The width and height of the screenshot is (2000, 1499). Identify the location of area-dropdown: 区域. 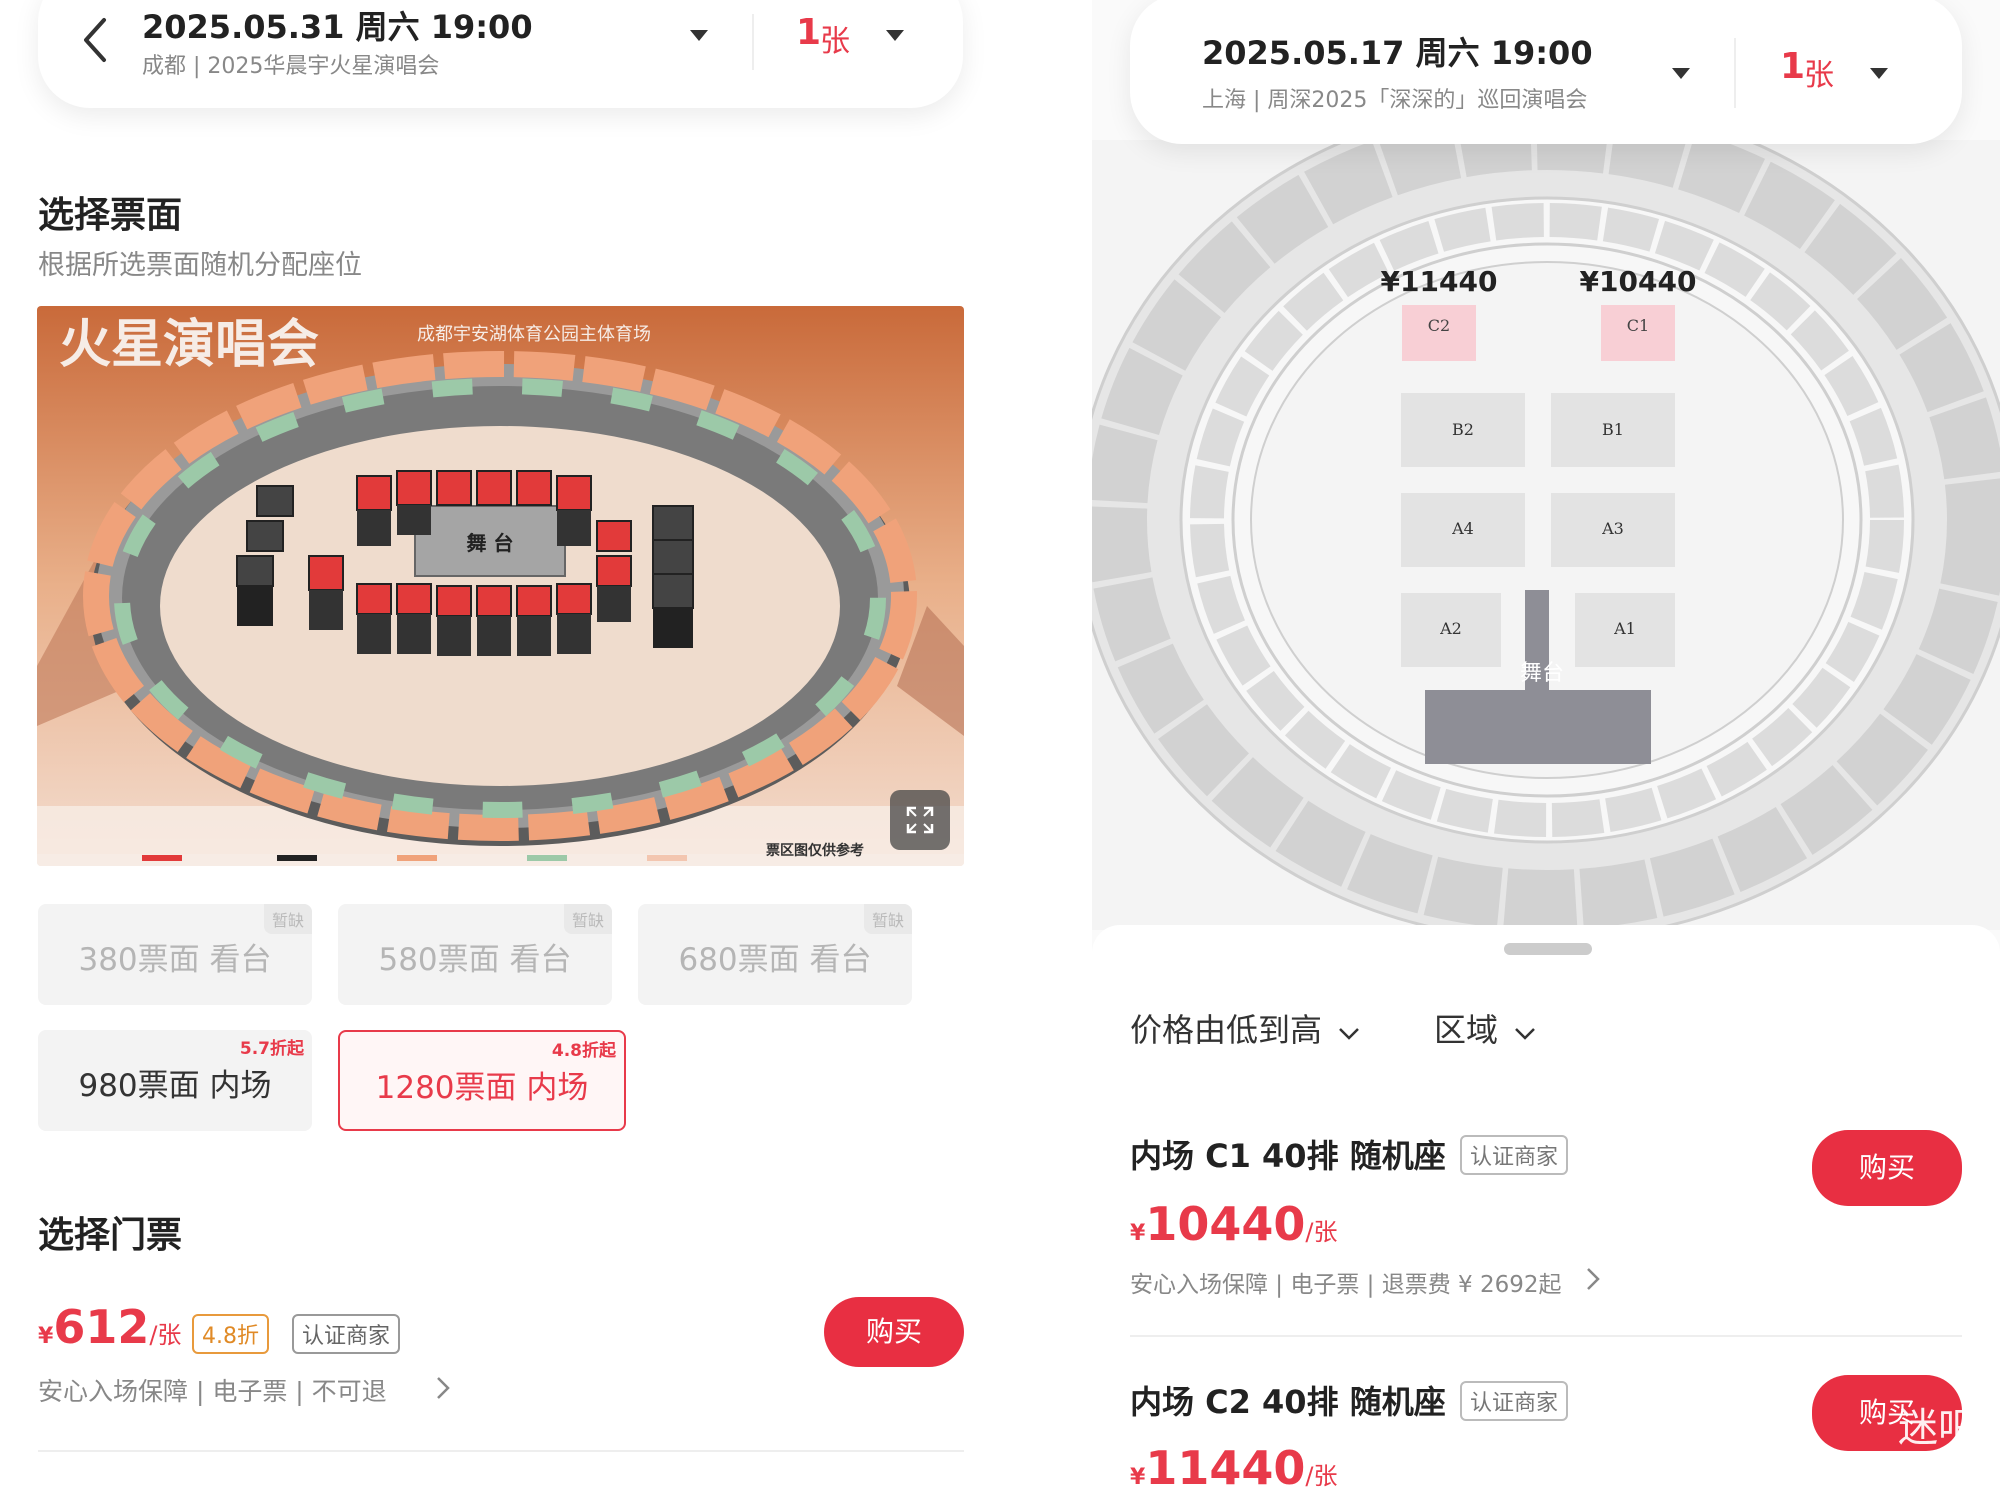
(1485, 1028).